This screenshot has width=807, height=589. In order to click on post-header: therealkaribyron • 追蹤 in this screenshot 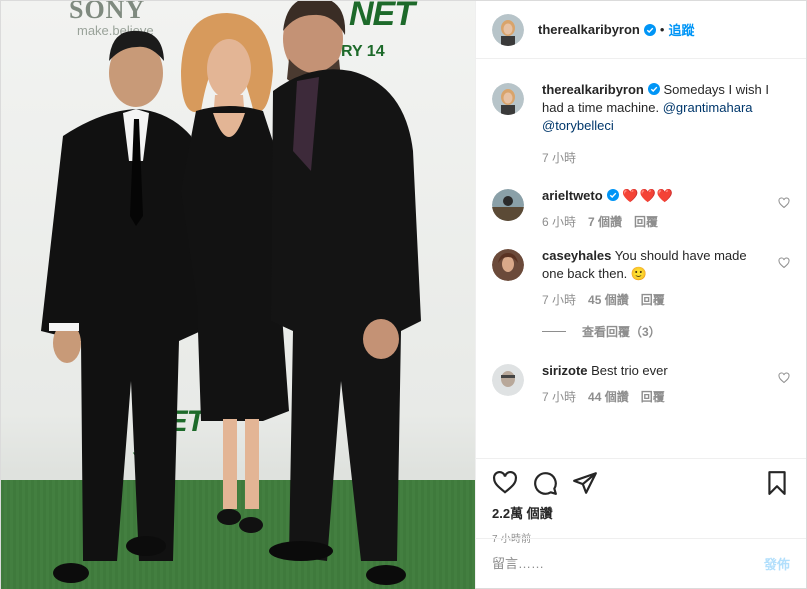, I will do `click(641, 30)`.